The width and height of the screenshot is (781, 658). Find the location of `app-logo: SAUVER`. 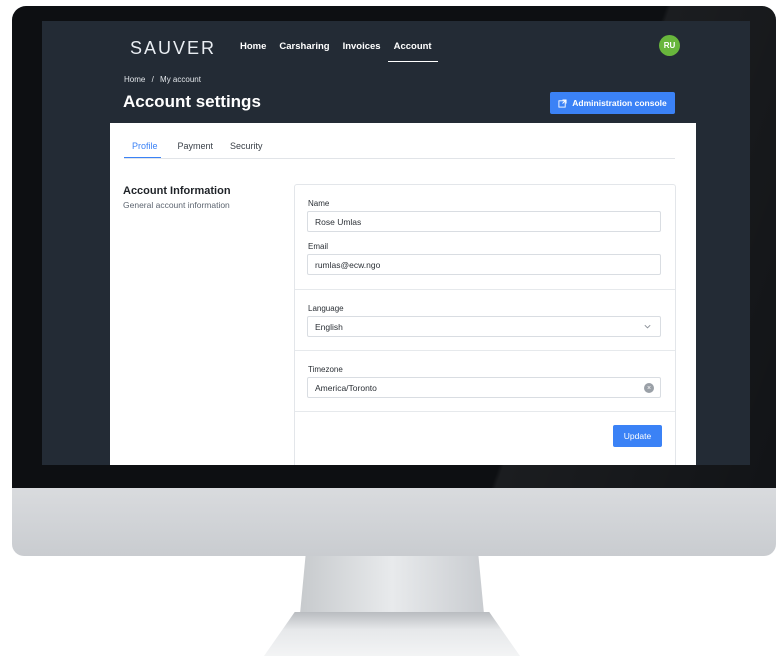

app-logo: SAUVER is located at coordinates (173, 48).